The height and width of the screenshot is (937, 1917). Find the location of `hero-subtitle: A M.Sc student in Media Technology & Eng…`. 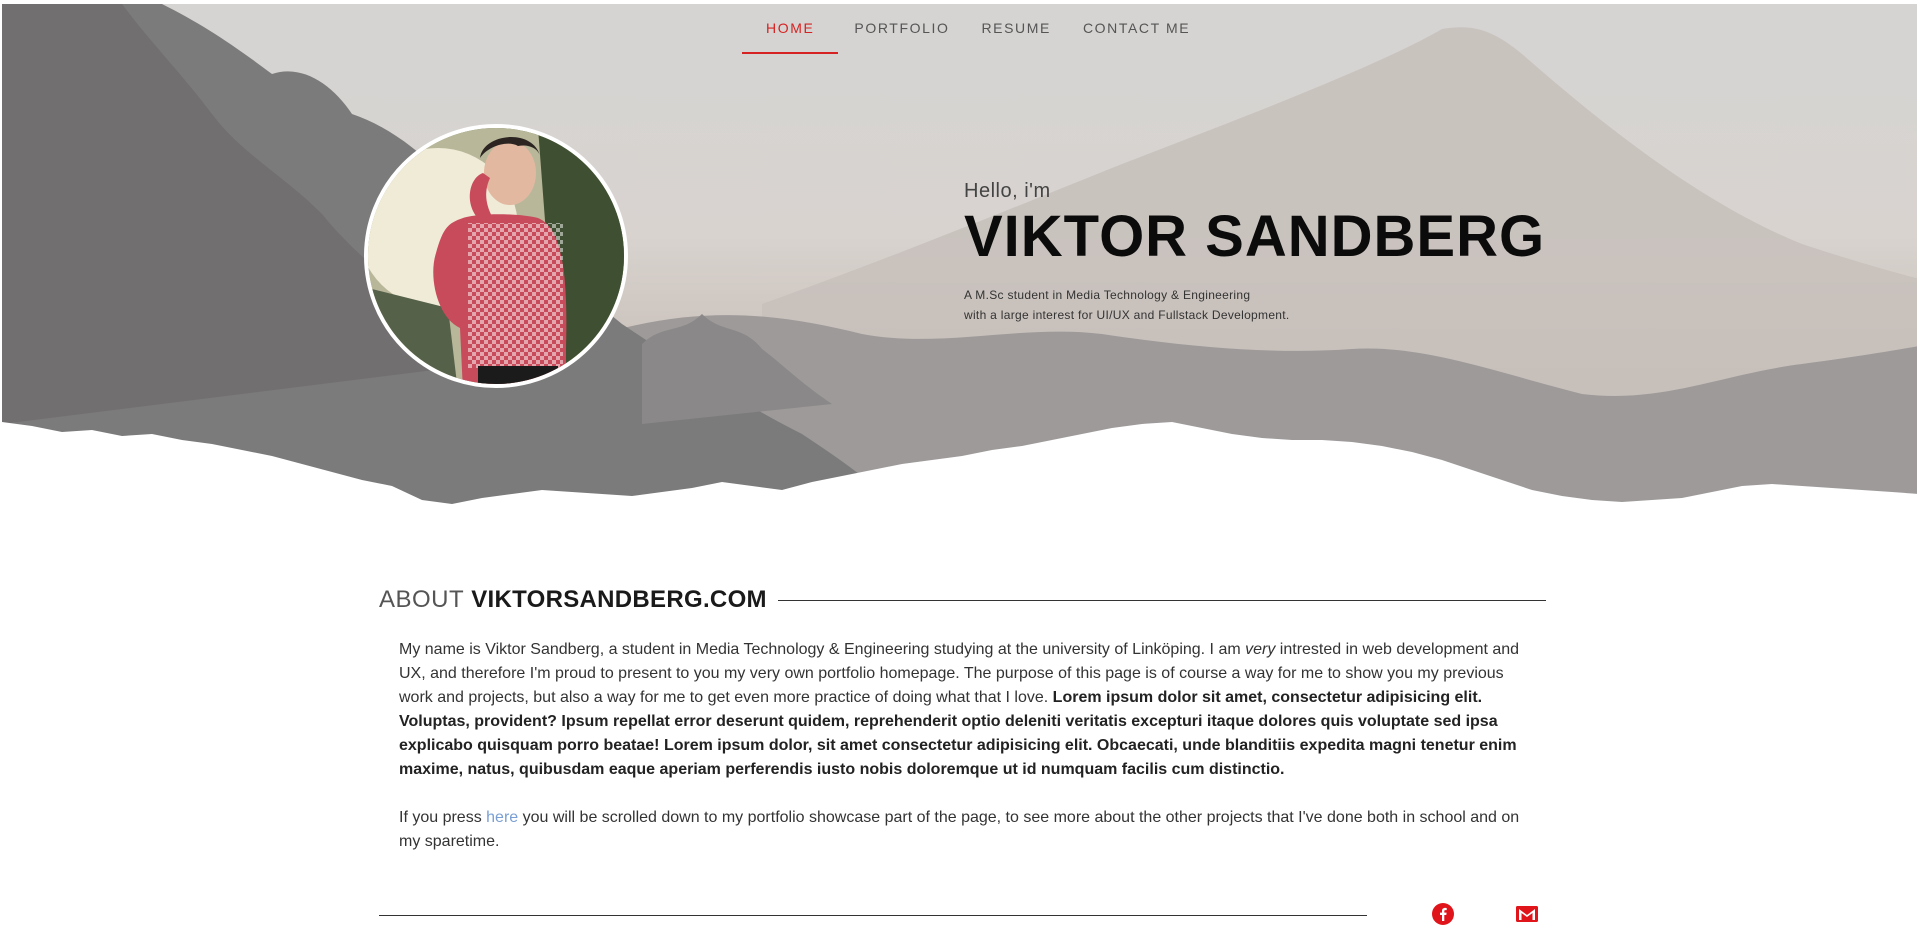

hero-subtitle: A M.Sc student in Media Technology & Eng… is located at coordinates (1254, 305).